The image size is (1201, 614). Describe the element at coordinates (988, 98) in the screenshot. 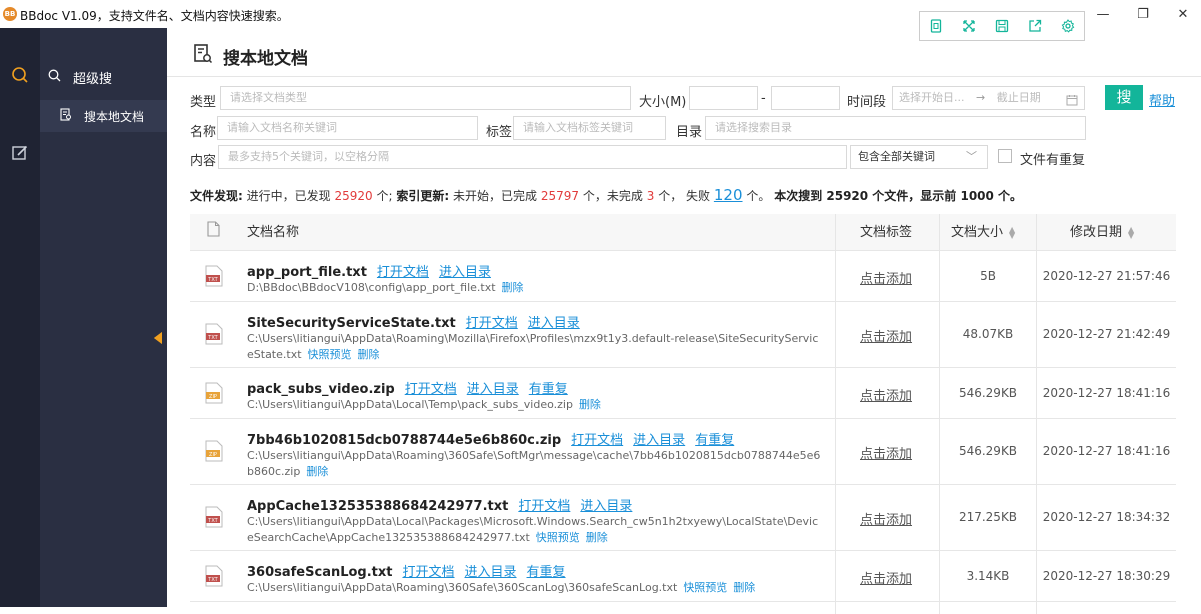

I see `date-range-picker: 选择开始日... → 截止日期` at that location.